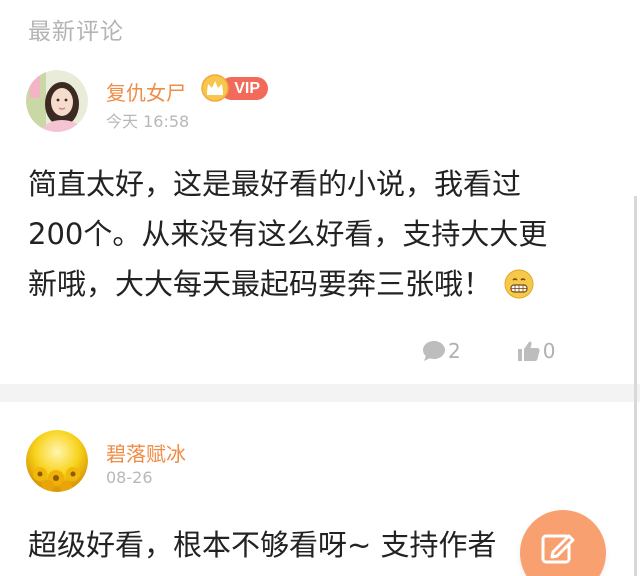 This screenshot has height=576, width=640. What do you see at coordinates (288, 234) in the screenshot?
I see `comment-text-line: 200个。从来没有这么好看，支持大大更` at bounding box center [288, 234].